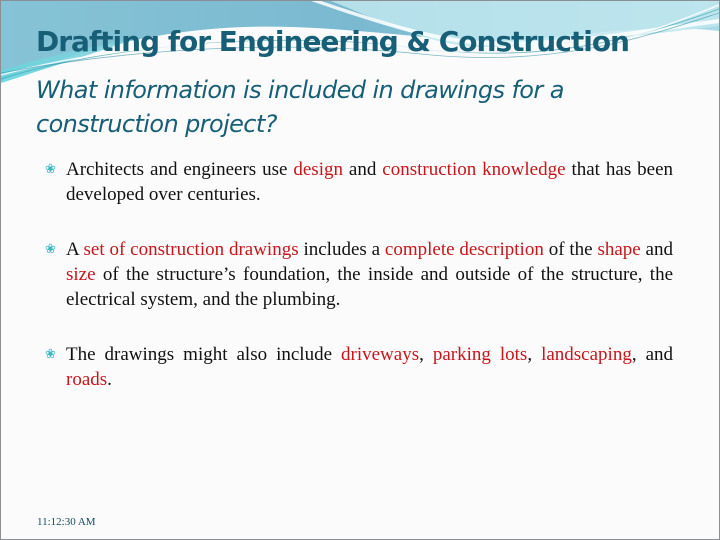 This screenshot has height=540, width=720. I want to click on text-segment: Architects and engineers use, so click(180, 169).